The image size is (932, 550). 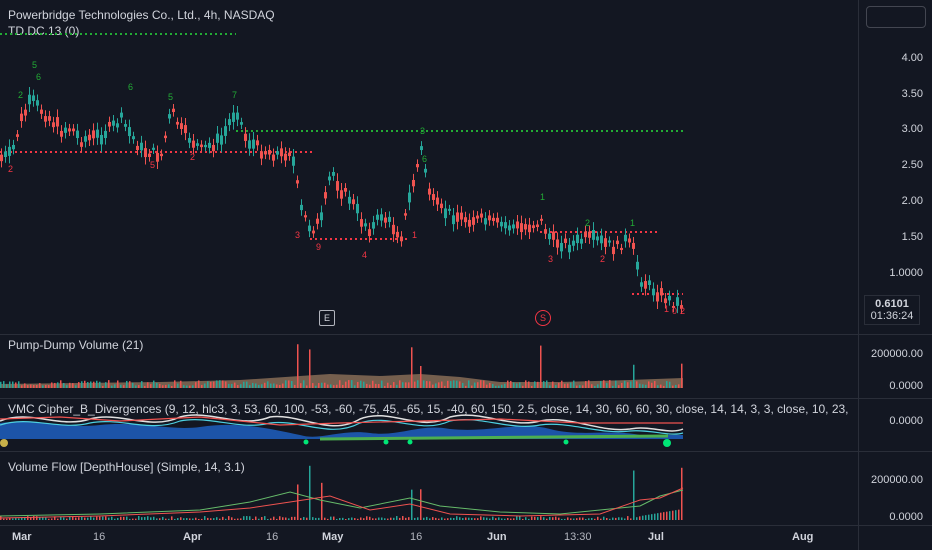 What do you see at coordinates (297, 235) in the screenshot?
I see `td-count-label: 3` at bounding box center [297, 235].